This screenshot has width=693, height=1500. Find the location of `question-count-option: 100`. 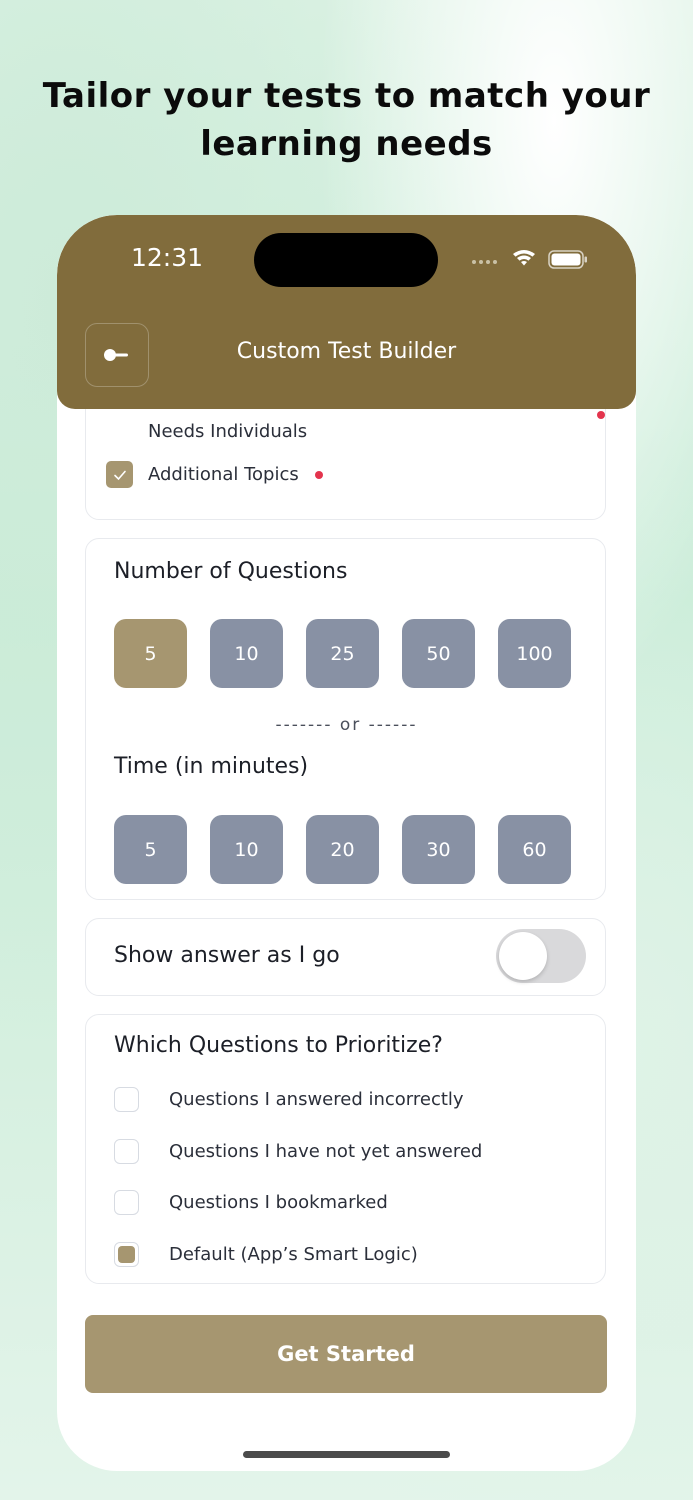

question-count-option: 100 is located at coordinates (534, 653).